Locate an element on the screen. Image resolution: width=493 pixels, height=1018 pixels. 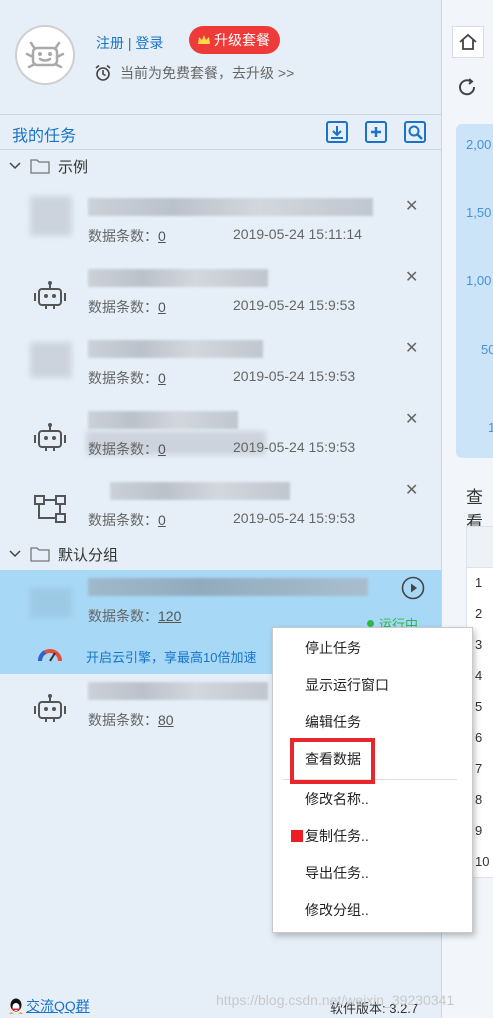
menu-change-group: 修改分组.. is located at coordinates (372, 910).